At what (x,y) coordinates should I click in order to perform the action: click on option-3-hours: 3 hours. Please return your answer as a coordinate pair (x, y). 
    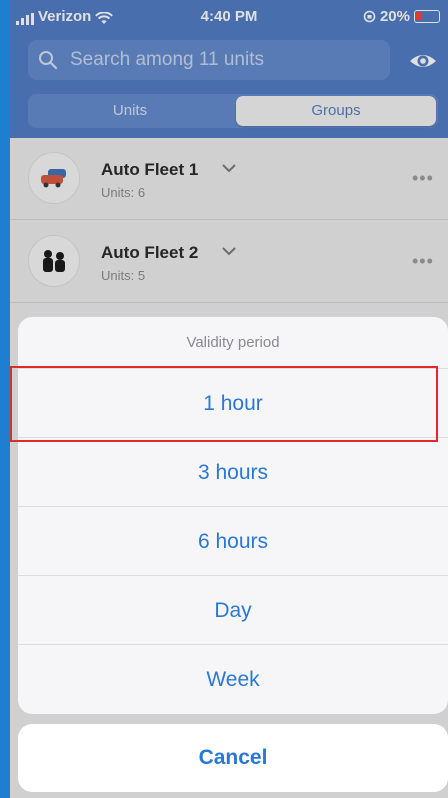
    Looking at the image, I should click on (233, 472).